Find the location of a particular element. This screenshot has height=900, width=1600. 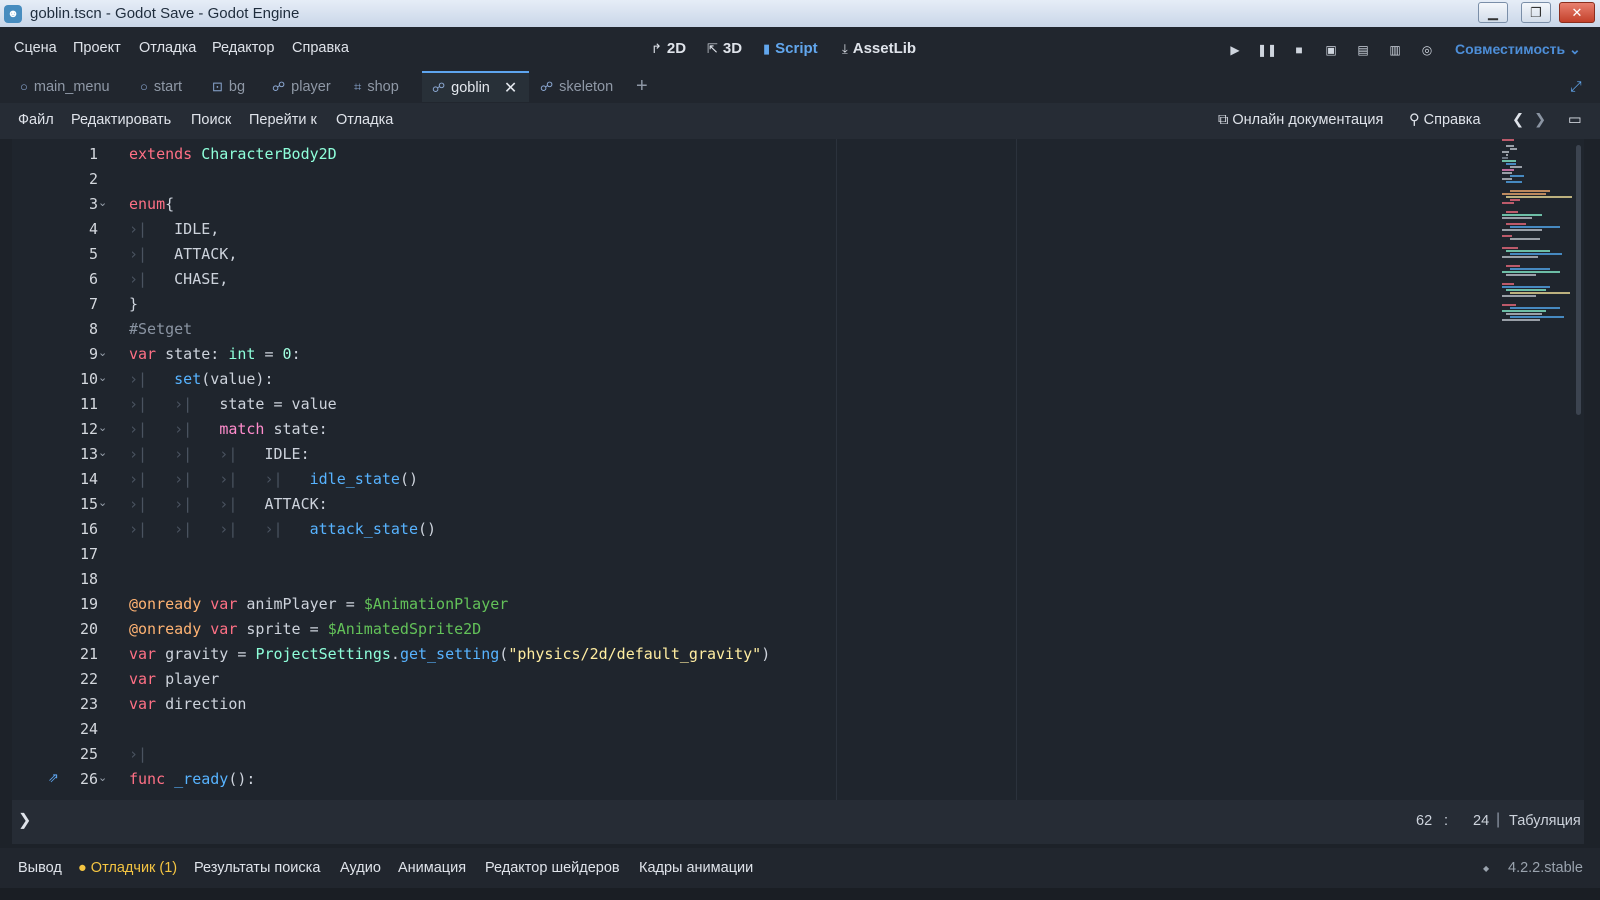

code-minimap is located at coordinates (1537, 239).